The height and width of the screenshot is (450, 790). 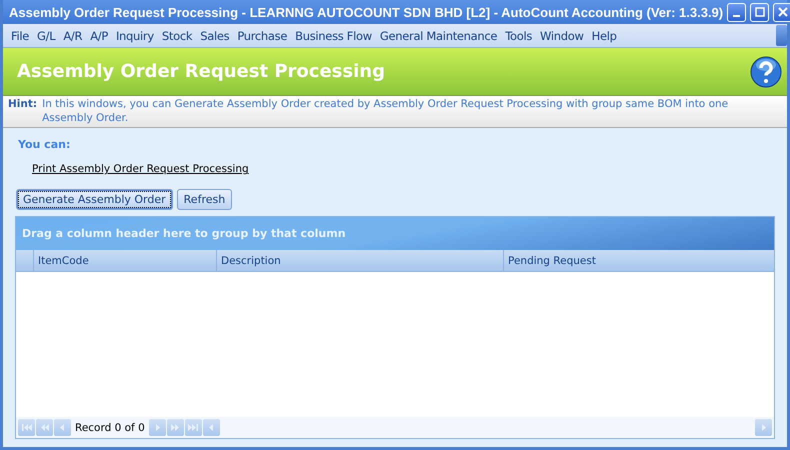 What do you see at coordinates (20, 35) in the screenshot?
I see `menu-item: File` at bounding box center [20, 35].